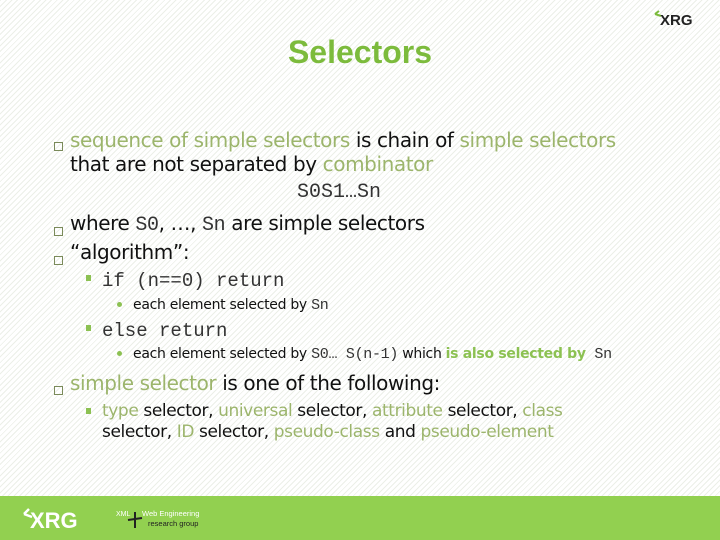  What do you see at coordinates (193, 281) in the screenshot?
I see `code-if-return: if (n==0) return` at bounding box center [193, 281].